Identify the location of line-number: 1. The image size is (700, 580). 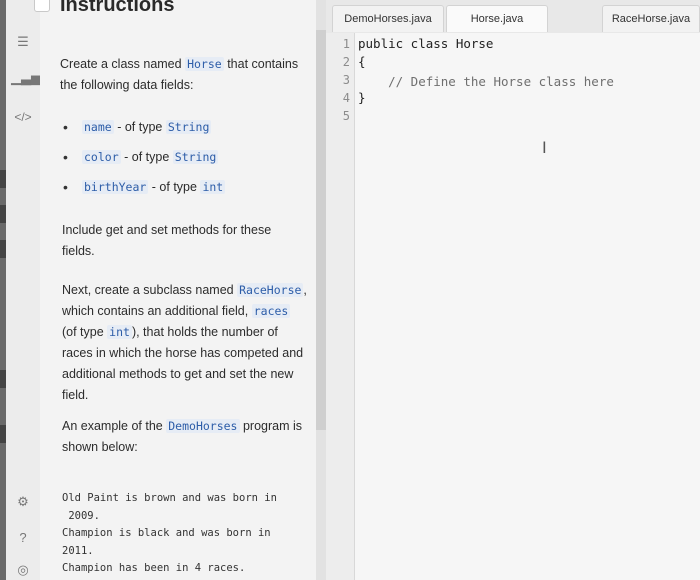
(346, 44).